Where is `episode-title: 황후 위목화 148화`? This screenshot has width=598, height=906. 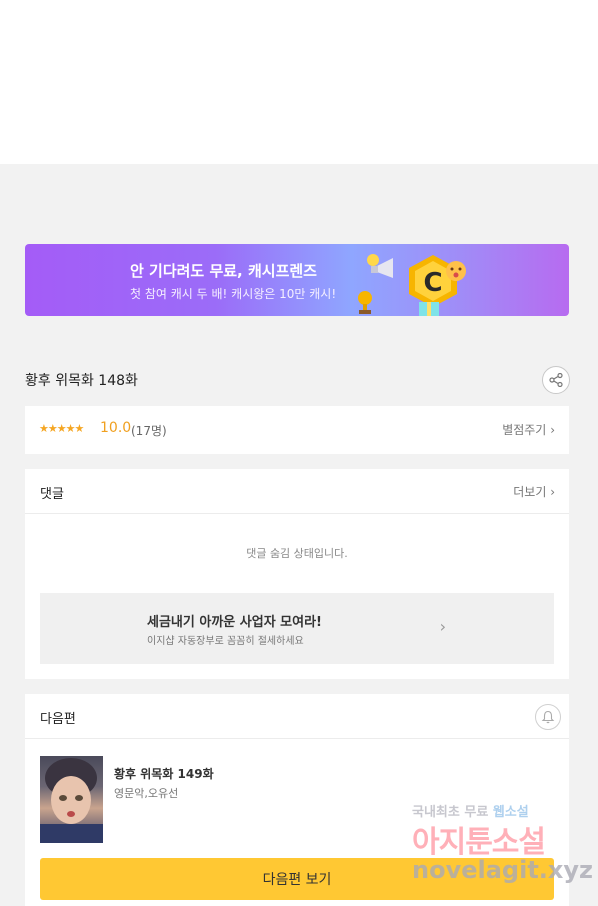 episode-title: 황후 위목화 148화 is located at coordinates (81, 381).